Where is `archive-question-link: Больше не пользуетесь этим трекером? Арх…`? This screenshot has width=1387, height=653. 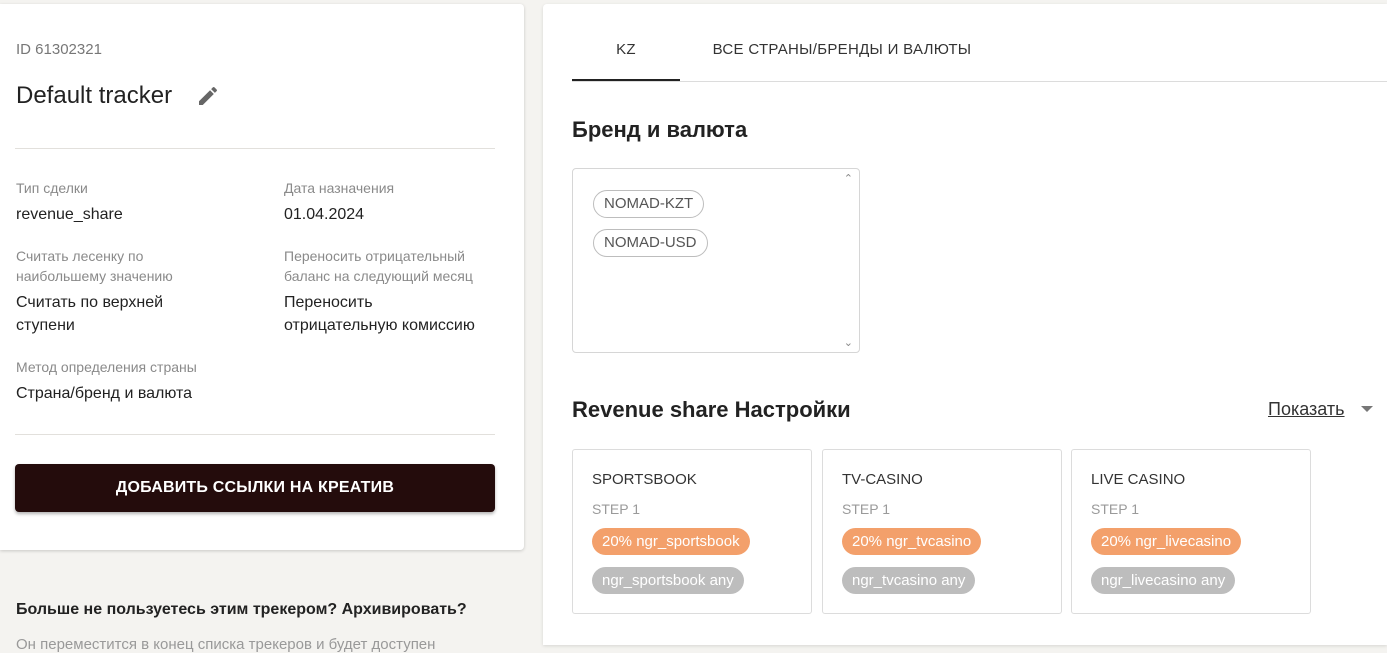
archive-question-link: Больше не пользуетесь этим трекером? Арх… is located at coordinates (241, 610).